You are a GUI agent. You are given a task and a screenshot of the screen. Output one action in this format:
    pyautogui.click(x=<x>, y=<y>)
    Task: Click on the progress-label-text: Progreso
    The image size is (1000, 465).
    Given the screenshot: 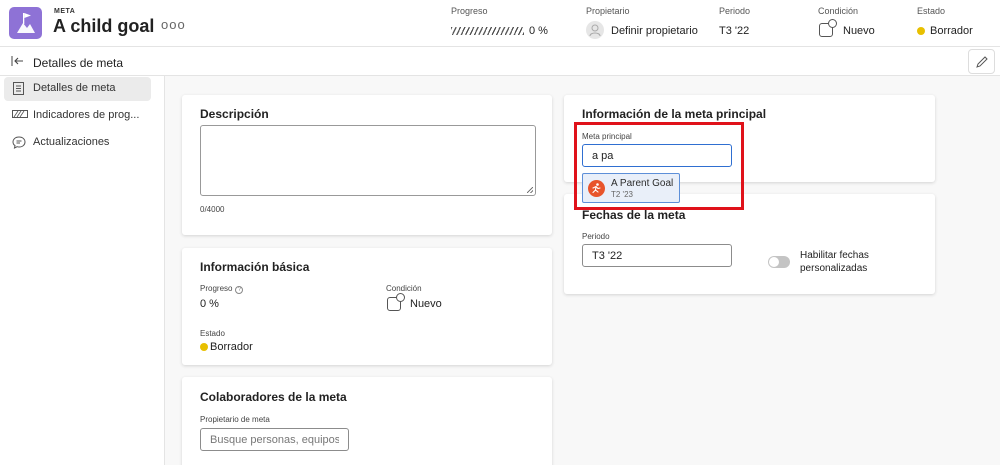 What is the action you would take?
    pyautogui.click(x=216, y=288)
    